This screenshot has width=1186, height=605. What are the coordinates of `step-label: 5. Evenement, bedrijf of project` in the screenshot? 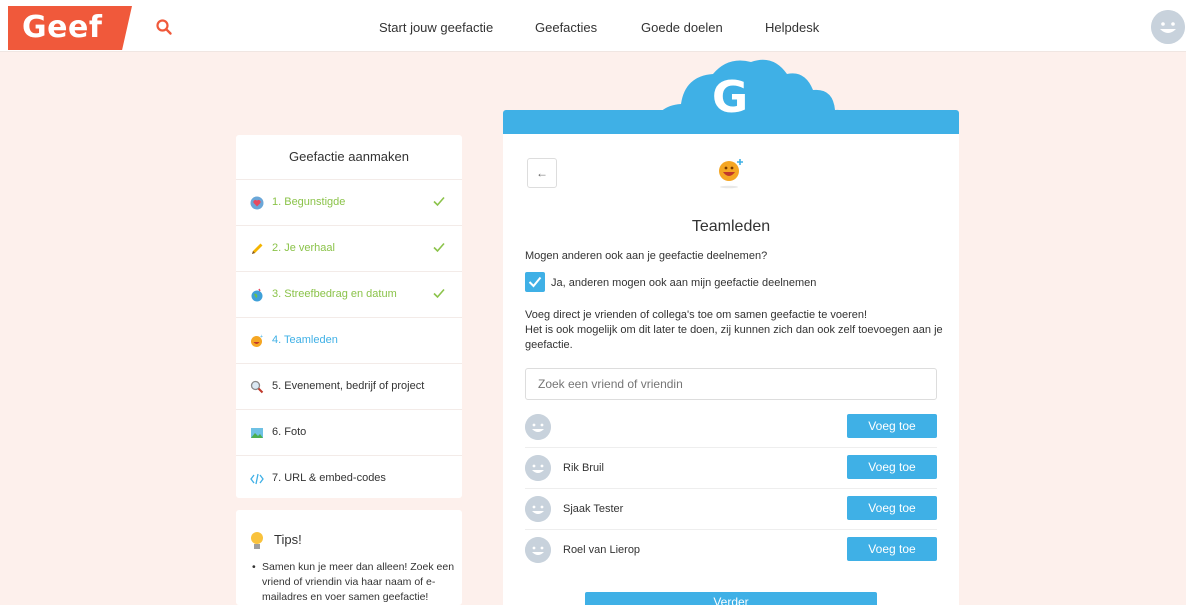 It's located at (348, 386).